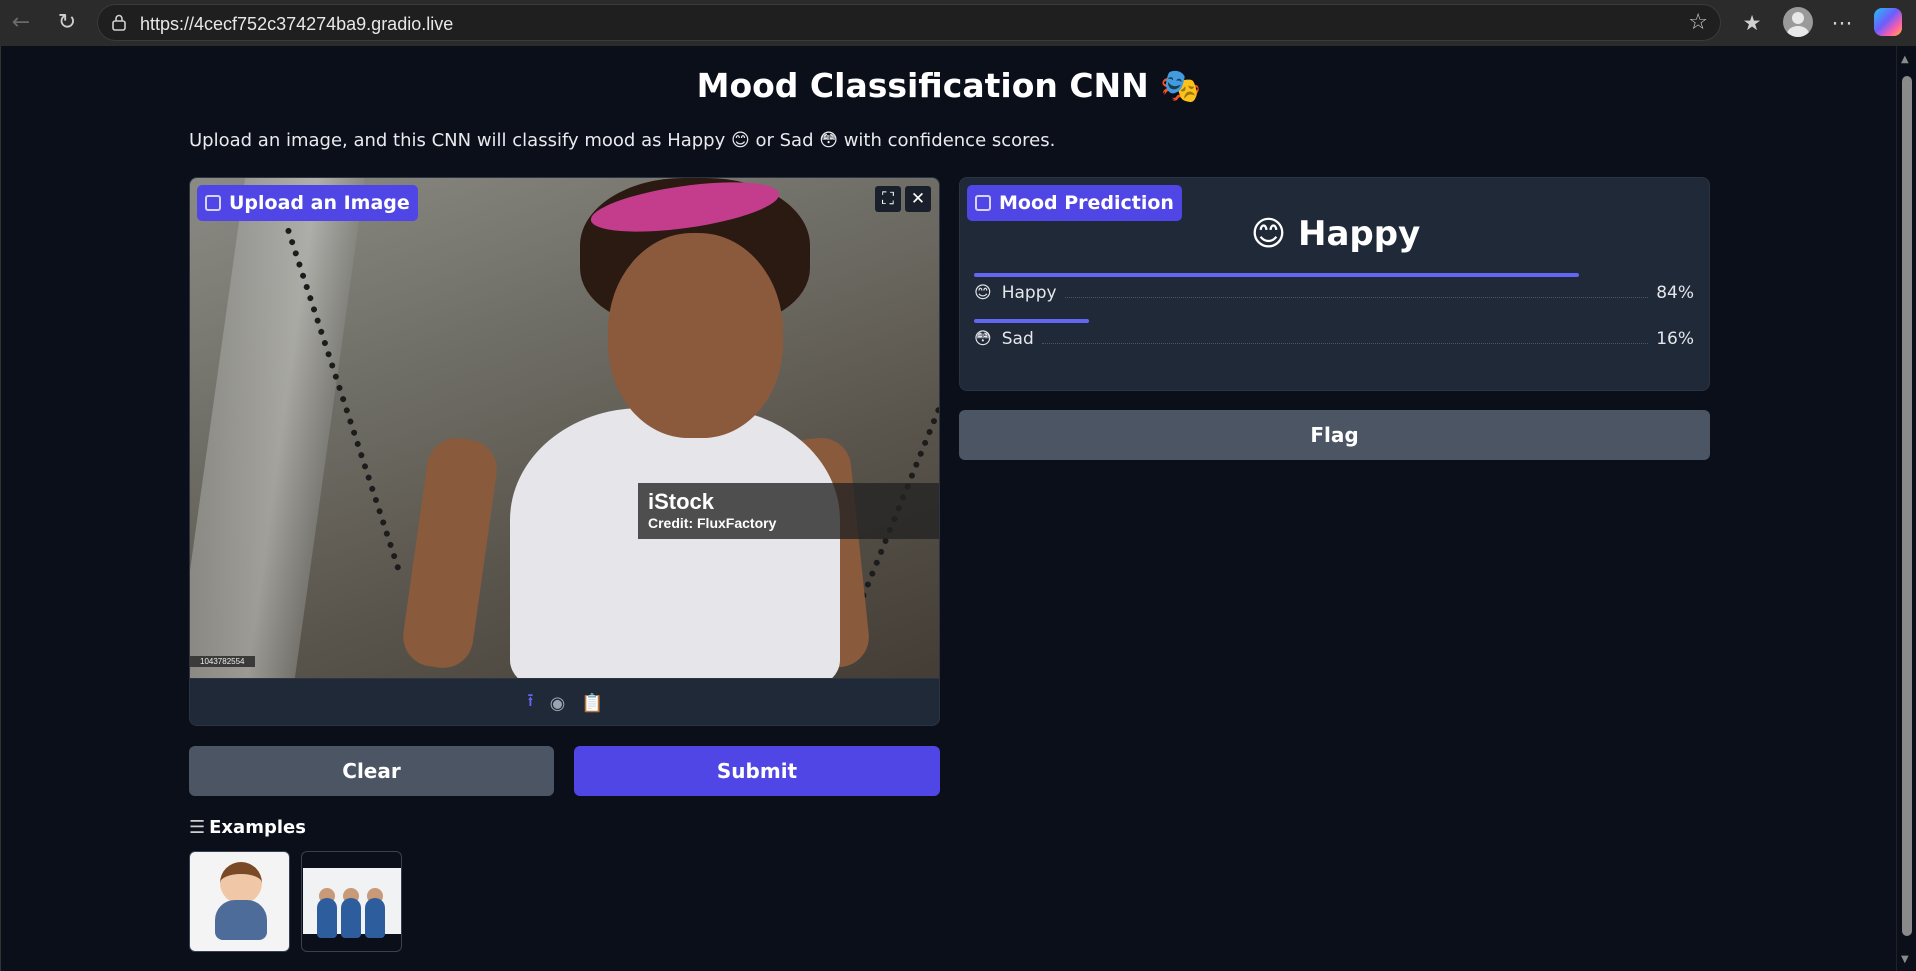 The width and height of the screenshot is (1916, 971). I want to click on confidence-label: Happy, so click(1029, 293).